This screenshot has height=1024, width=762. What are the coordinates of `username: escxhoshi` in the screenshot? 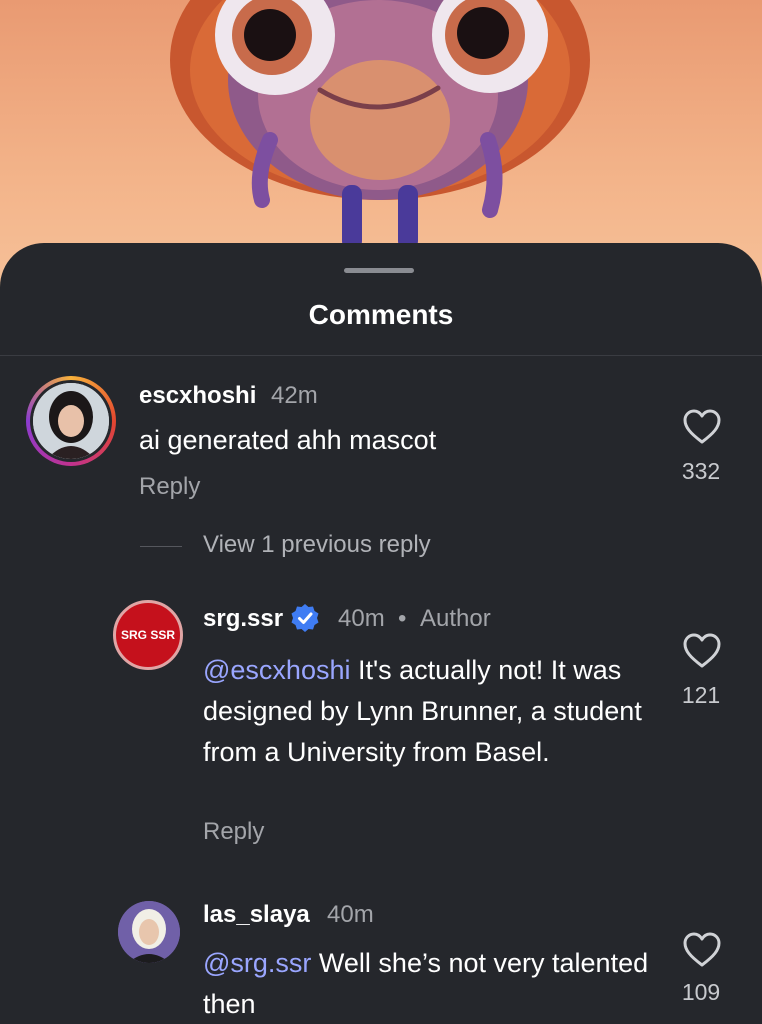 It's located at (197, 396).